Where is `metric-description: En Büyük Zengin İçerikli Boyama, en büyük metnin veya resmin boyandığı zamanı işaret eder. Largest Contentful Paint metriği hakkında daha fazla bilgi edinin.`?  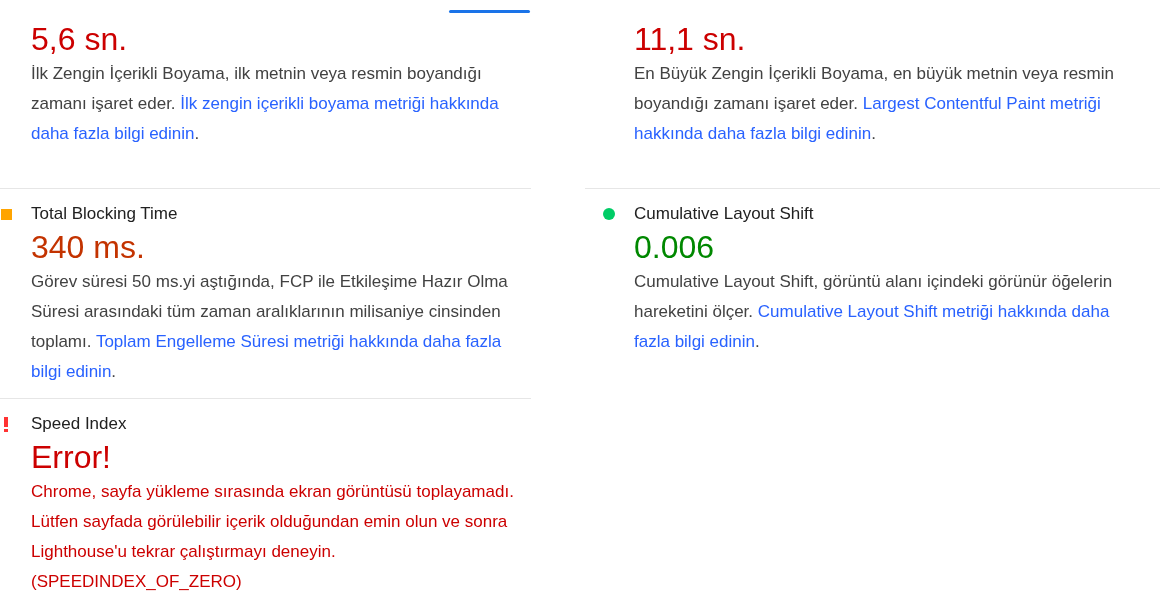 metric-description: En Büyük Zengin İçerikli Boyama, en büyük metnin veya resmin boyandığı zamanı işaret eder. Largest Contentful Paint metriği hakkında daha fazla bilgi edinin. is located at coordinates (874, 104).